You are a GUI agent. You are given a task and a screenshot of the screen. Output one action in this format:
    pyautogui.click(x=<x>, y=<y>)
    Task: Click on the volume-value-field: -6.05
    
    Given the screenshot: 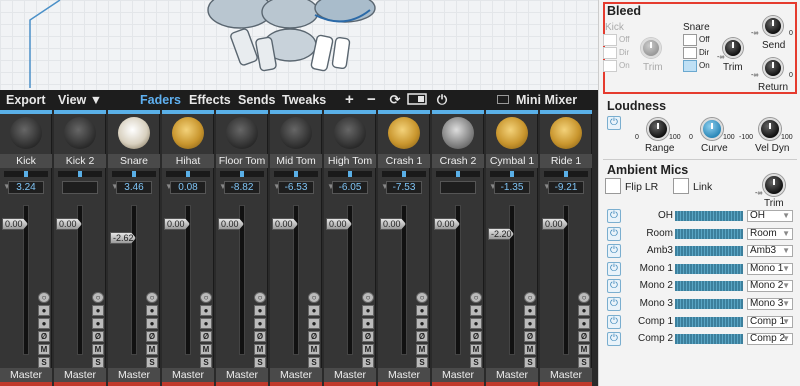 What is the action you would take?
    pyautogui.click(x=350, y=187)
    